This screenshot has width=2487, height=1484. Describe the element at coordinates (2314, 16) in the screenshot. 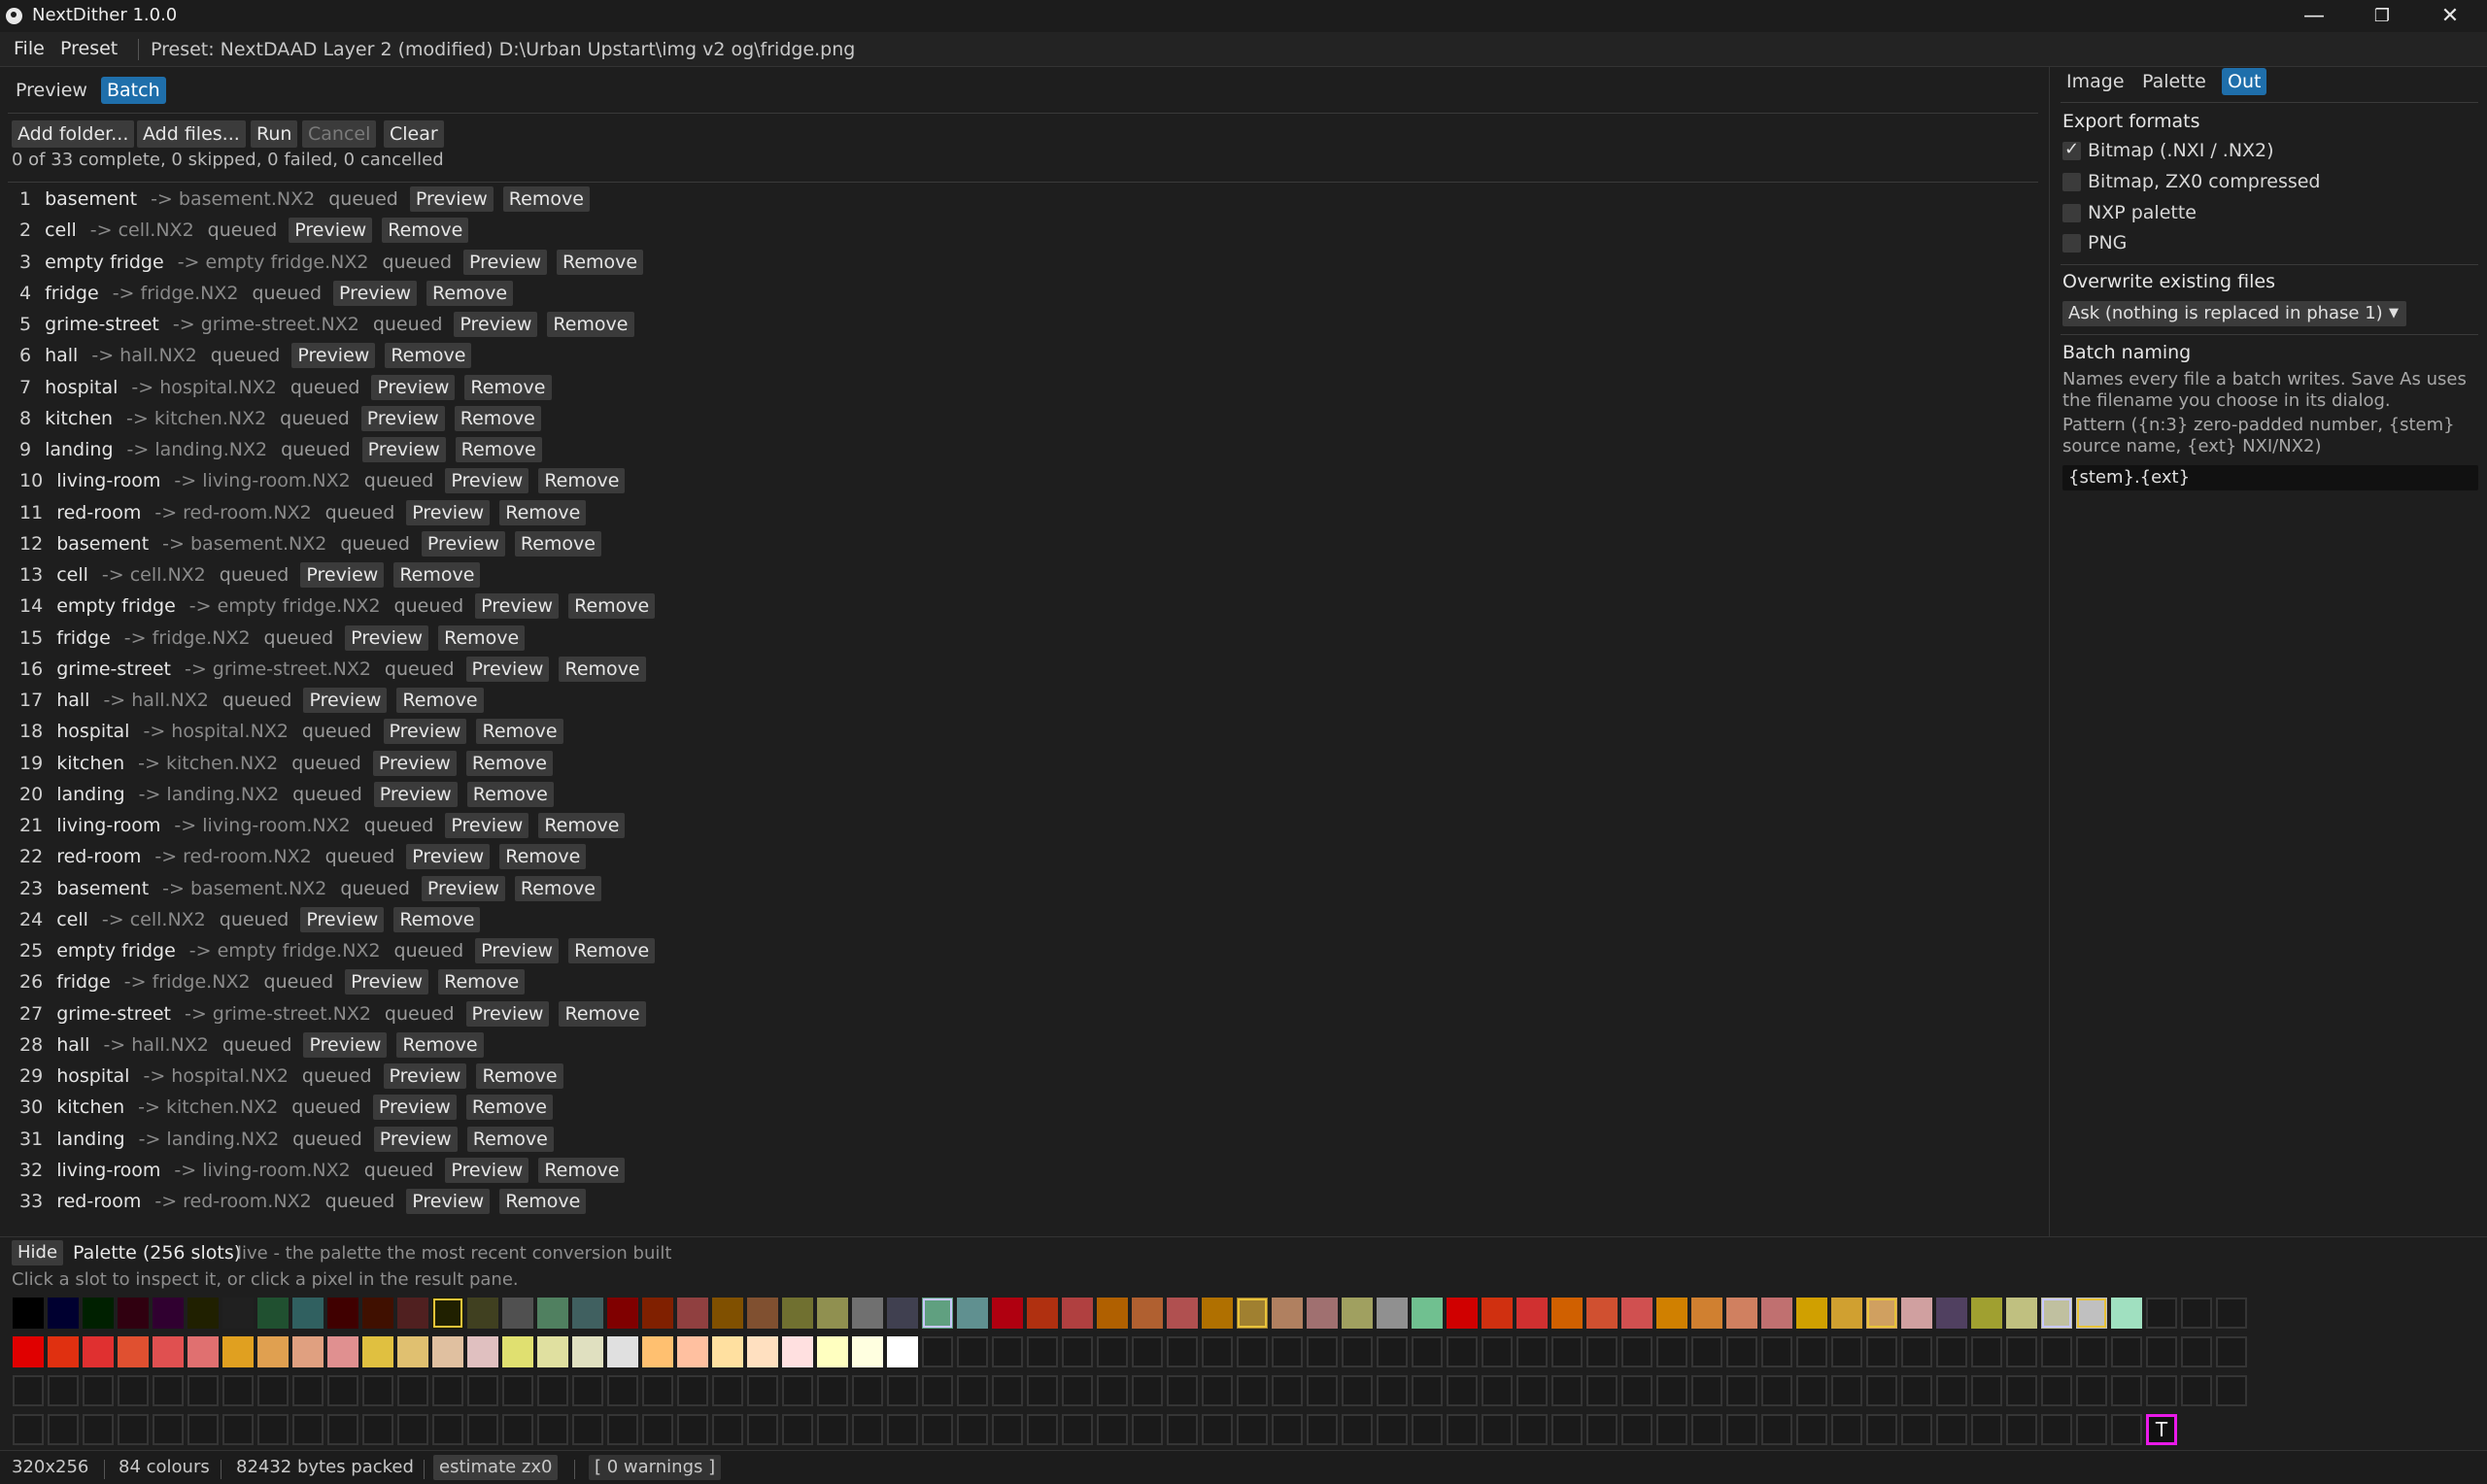

I see `minimize-icon: —` at that location.